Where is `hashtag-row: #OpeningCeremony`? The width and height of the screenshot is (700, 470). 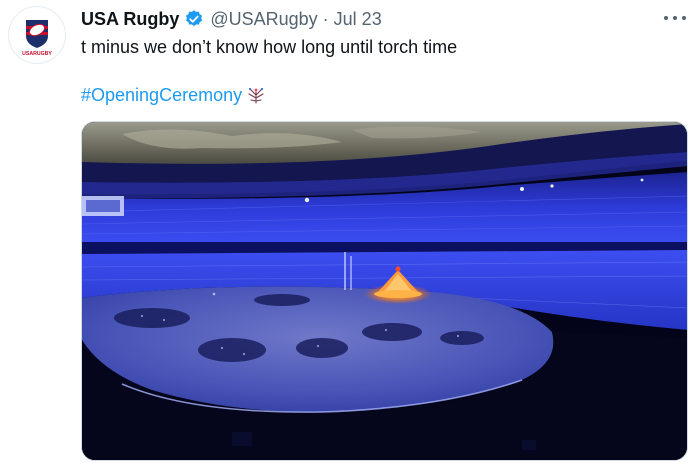 hashtag-row: #OpeningCeremony is located at coordinates (173, 95).